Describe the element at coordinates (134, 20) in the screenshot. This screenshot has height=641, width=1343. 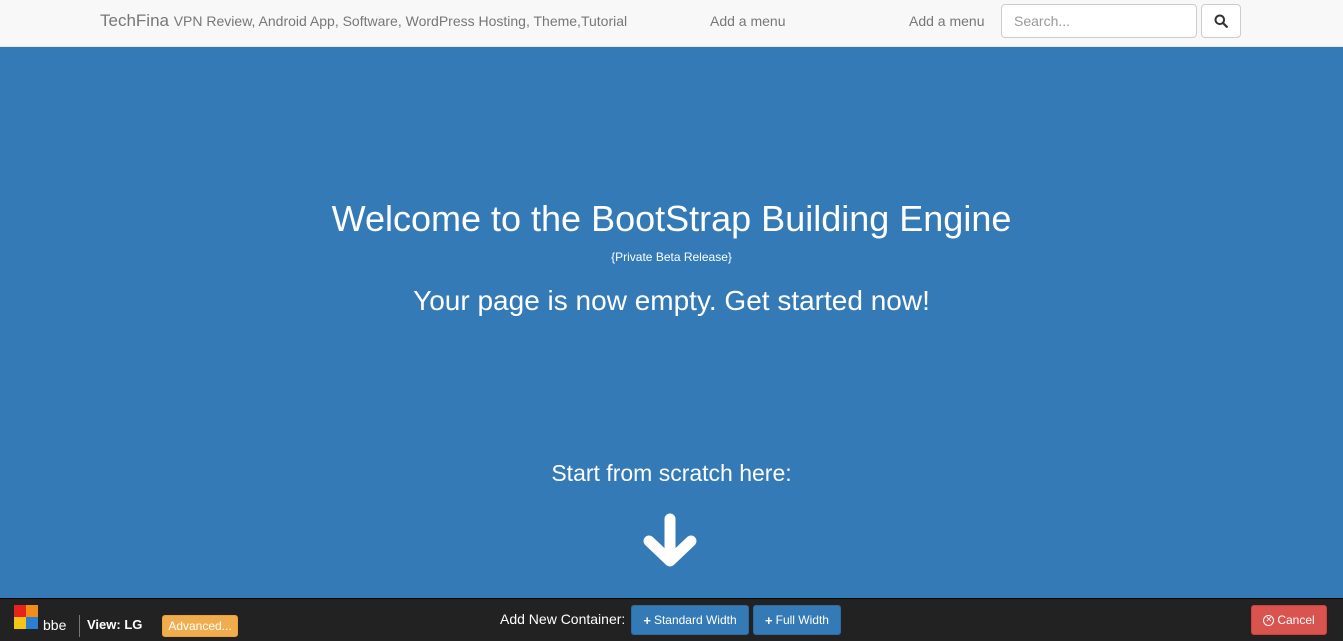
I see `brand-name: TechFina` at that location.